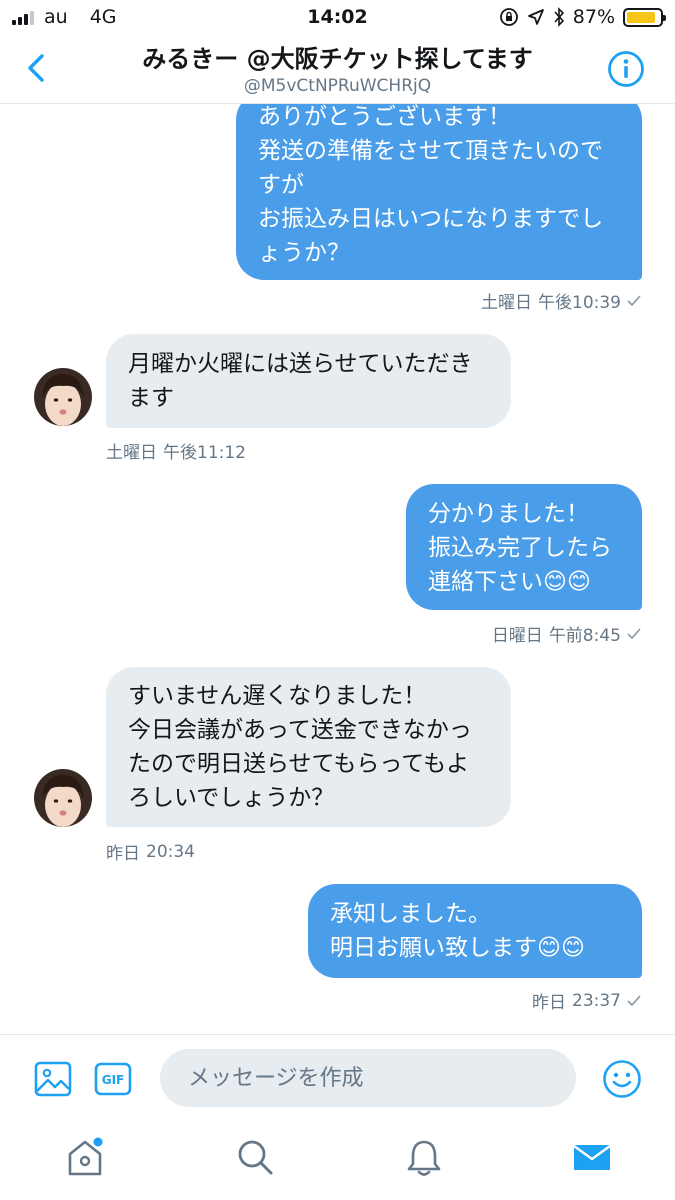  What do you see at coordinates (535, 17) in the screenshot?
I see `location-arrow-icon` at bounding box center [535, 17].